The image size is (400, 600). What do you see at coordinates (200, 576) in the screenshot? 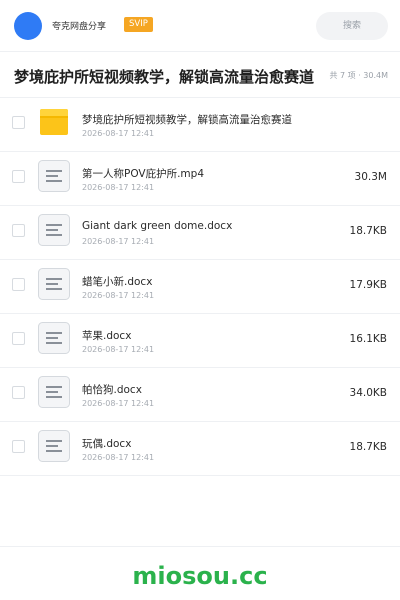
I see `brand-logo-text: miosou.cc` at bounding box center [200, 576].